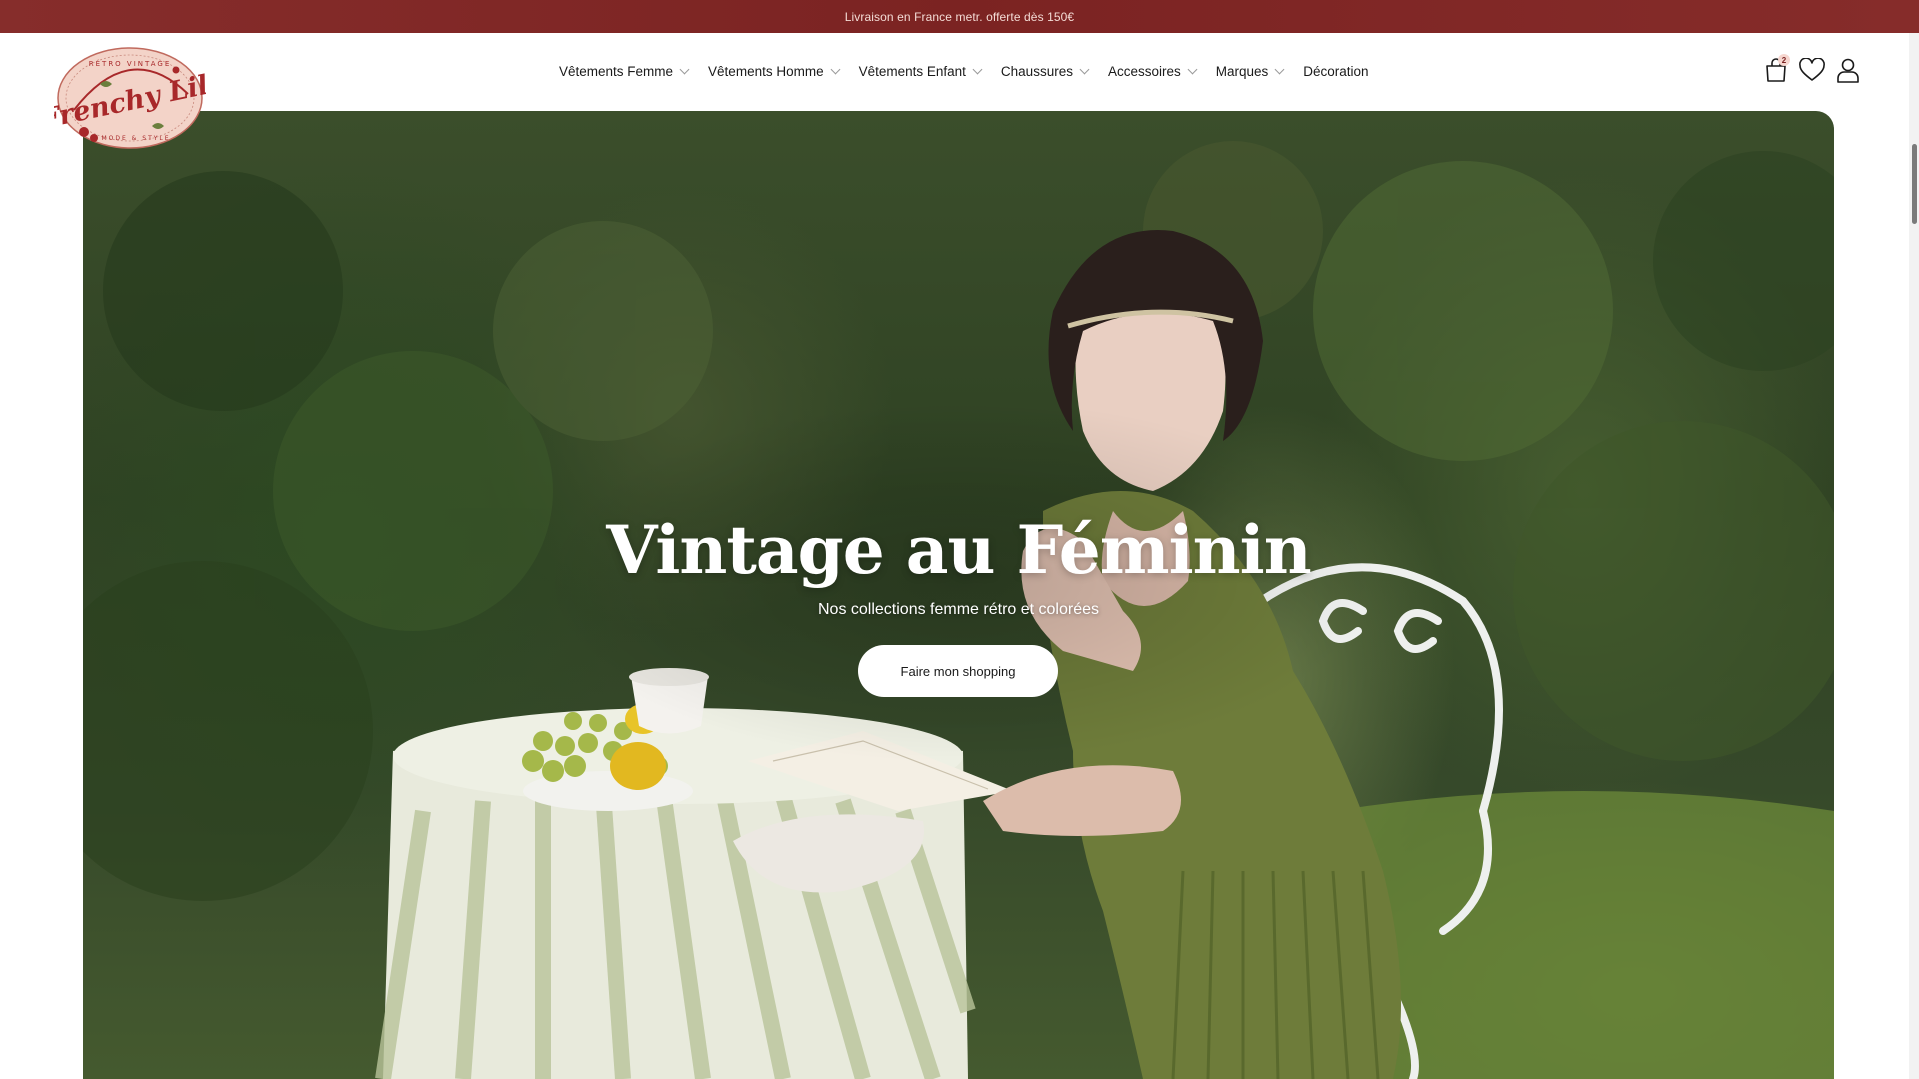  What do you see at coordinates (1914, 184) in the screenshot?
I see `scrollbar-thumb` at bounding box center [1914, 184].